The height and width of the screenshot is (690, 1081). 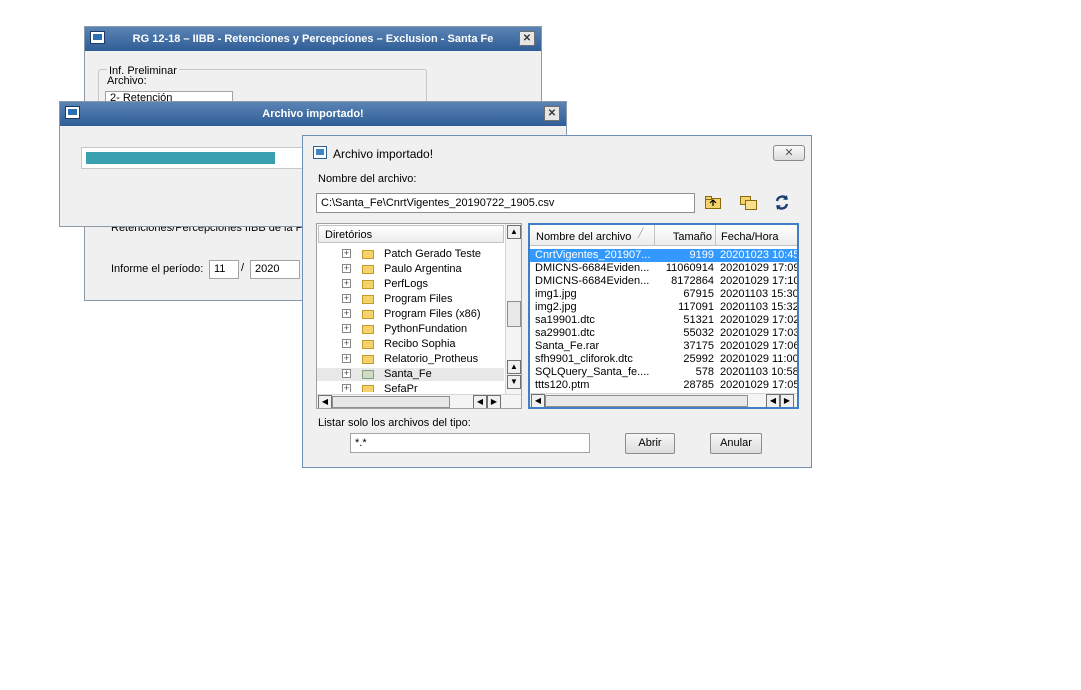 What do you see at coordinates (696, 307) in the screenshot?
I see `file-size: 117091` at bounding box center [696, 307].